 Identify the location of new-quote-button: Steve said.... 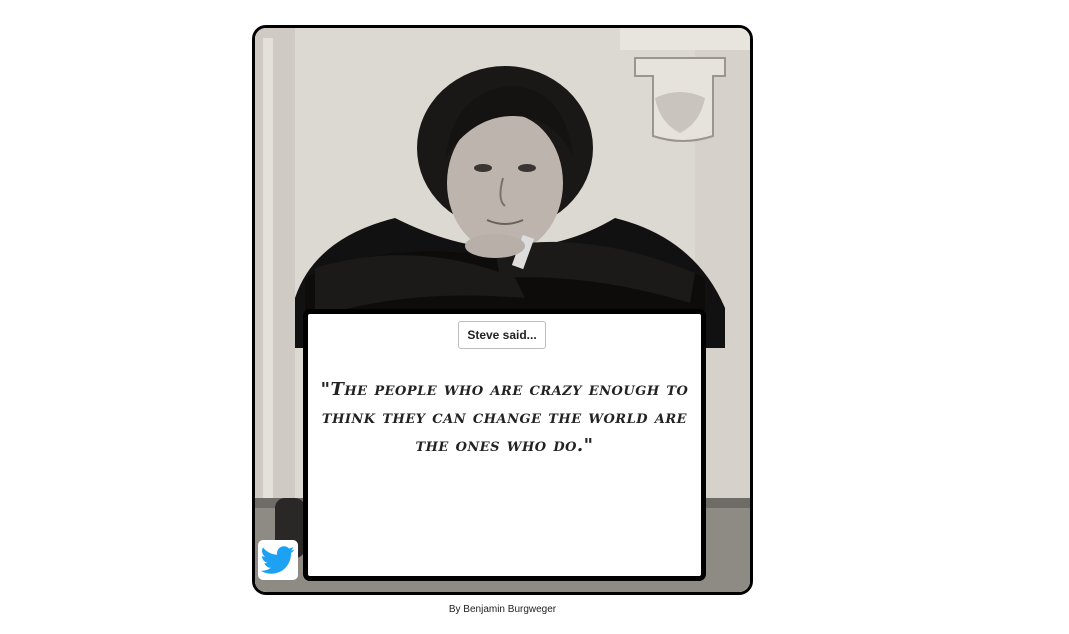
(502, 335).